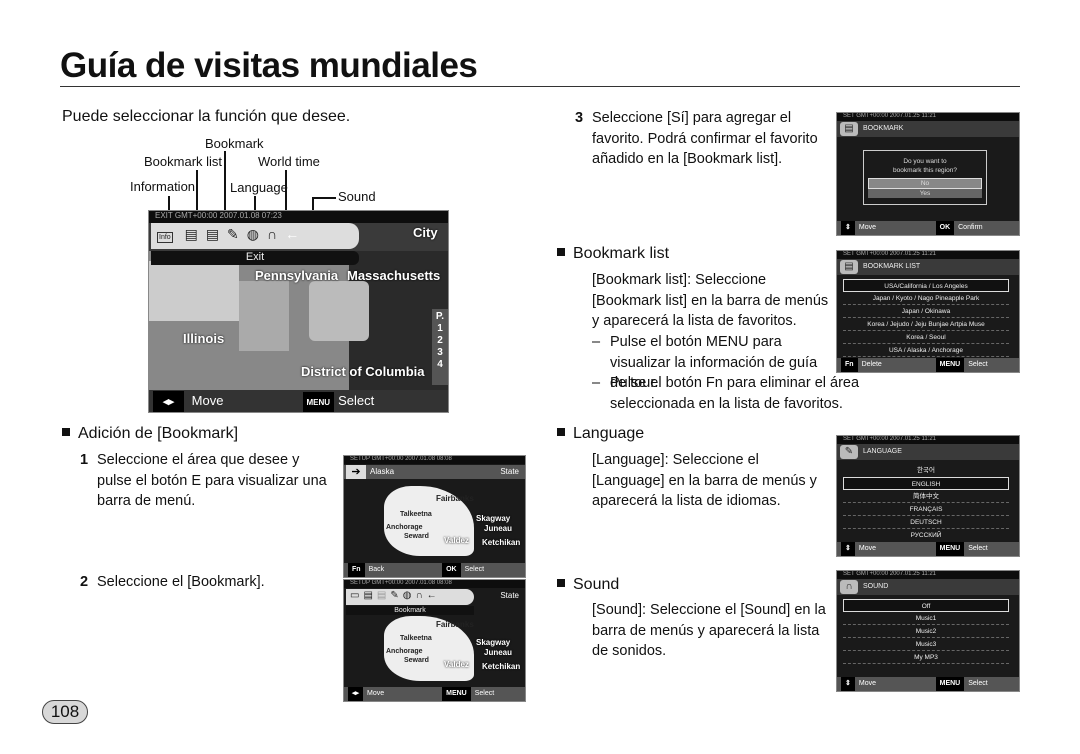 Image resolution: width=1080 pixels, height=754 pixels. I want to click on no-option: No, so click(925, 183).